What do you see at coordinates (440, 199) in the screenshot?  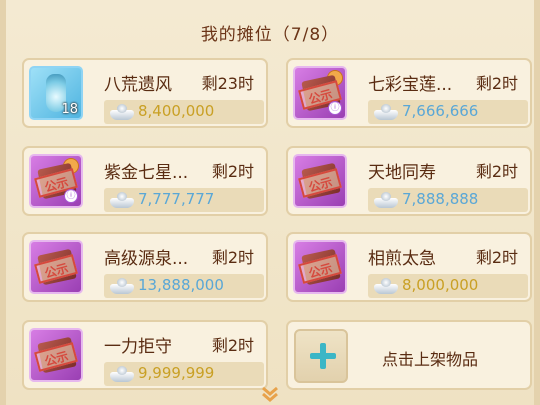 I see `item-price: 7,888,888` at bounding box center [440, 199].